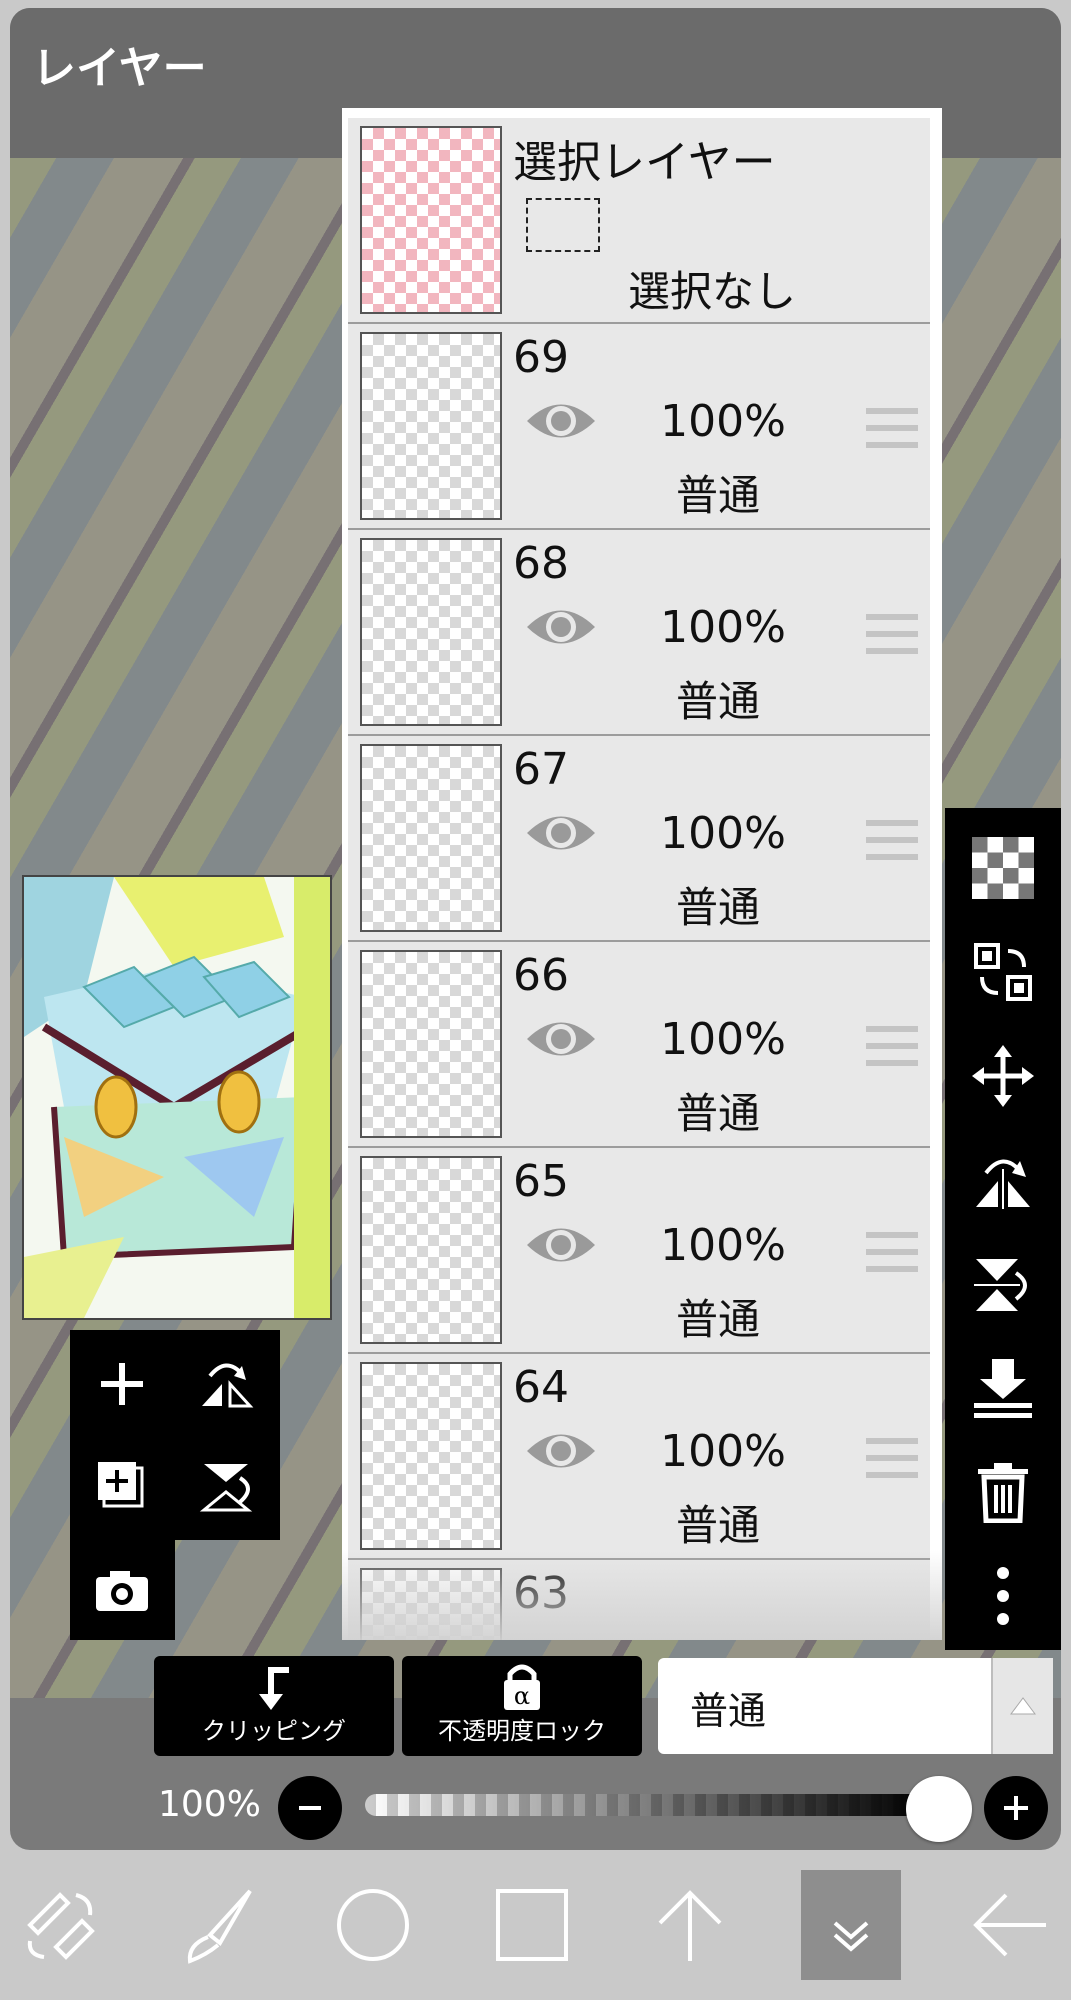  What do you see at coordinates (639, 1251) in the screenshot?
I see `layer-row: 65 100% 普通` at bounding box center [639, 1251].